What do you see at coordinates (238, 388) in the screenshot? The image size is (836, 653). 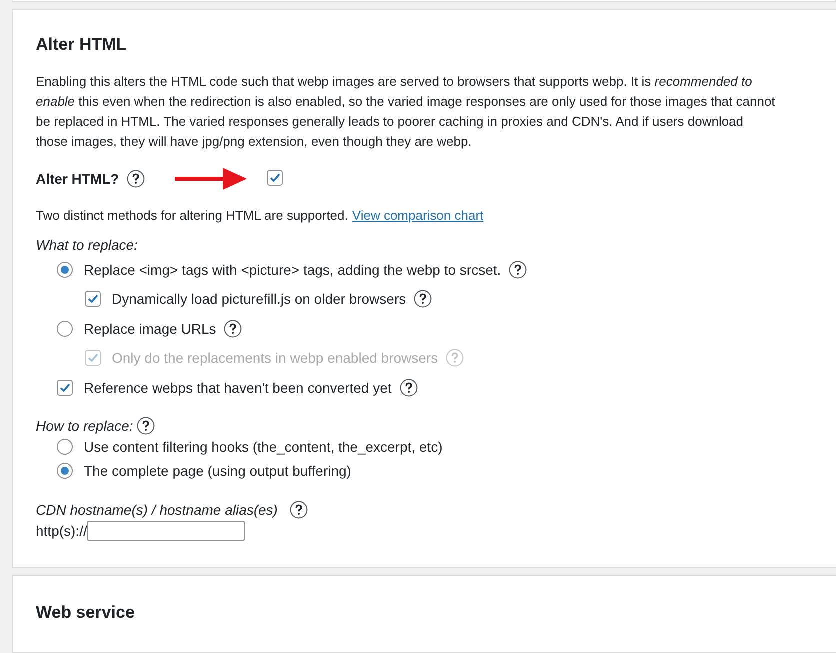 I see `option-label: Reference webps that haven't been converted yet` at bounding box center [238, 388].